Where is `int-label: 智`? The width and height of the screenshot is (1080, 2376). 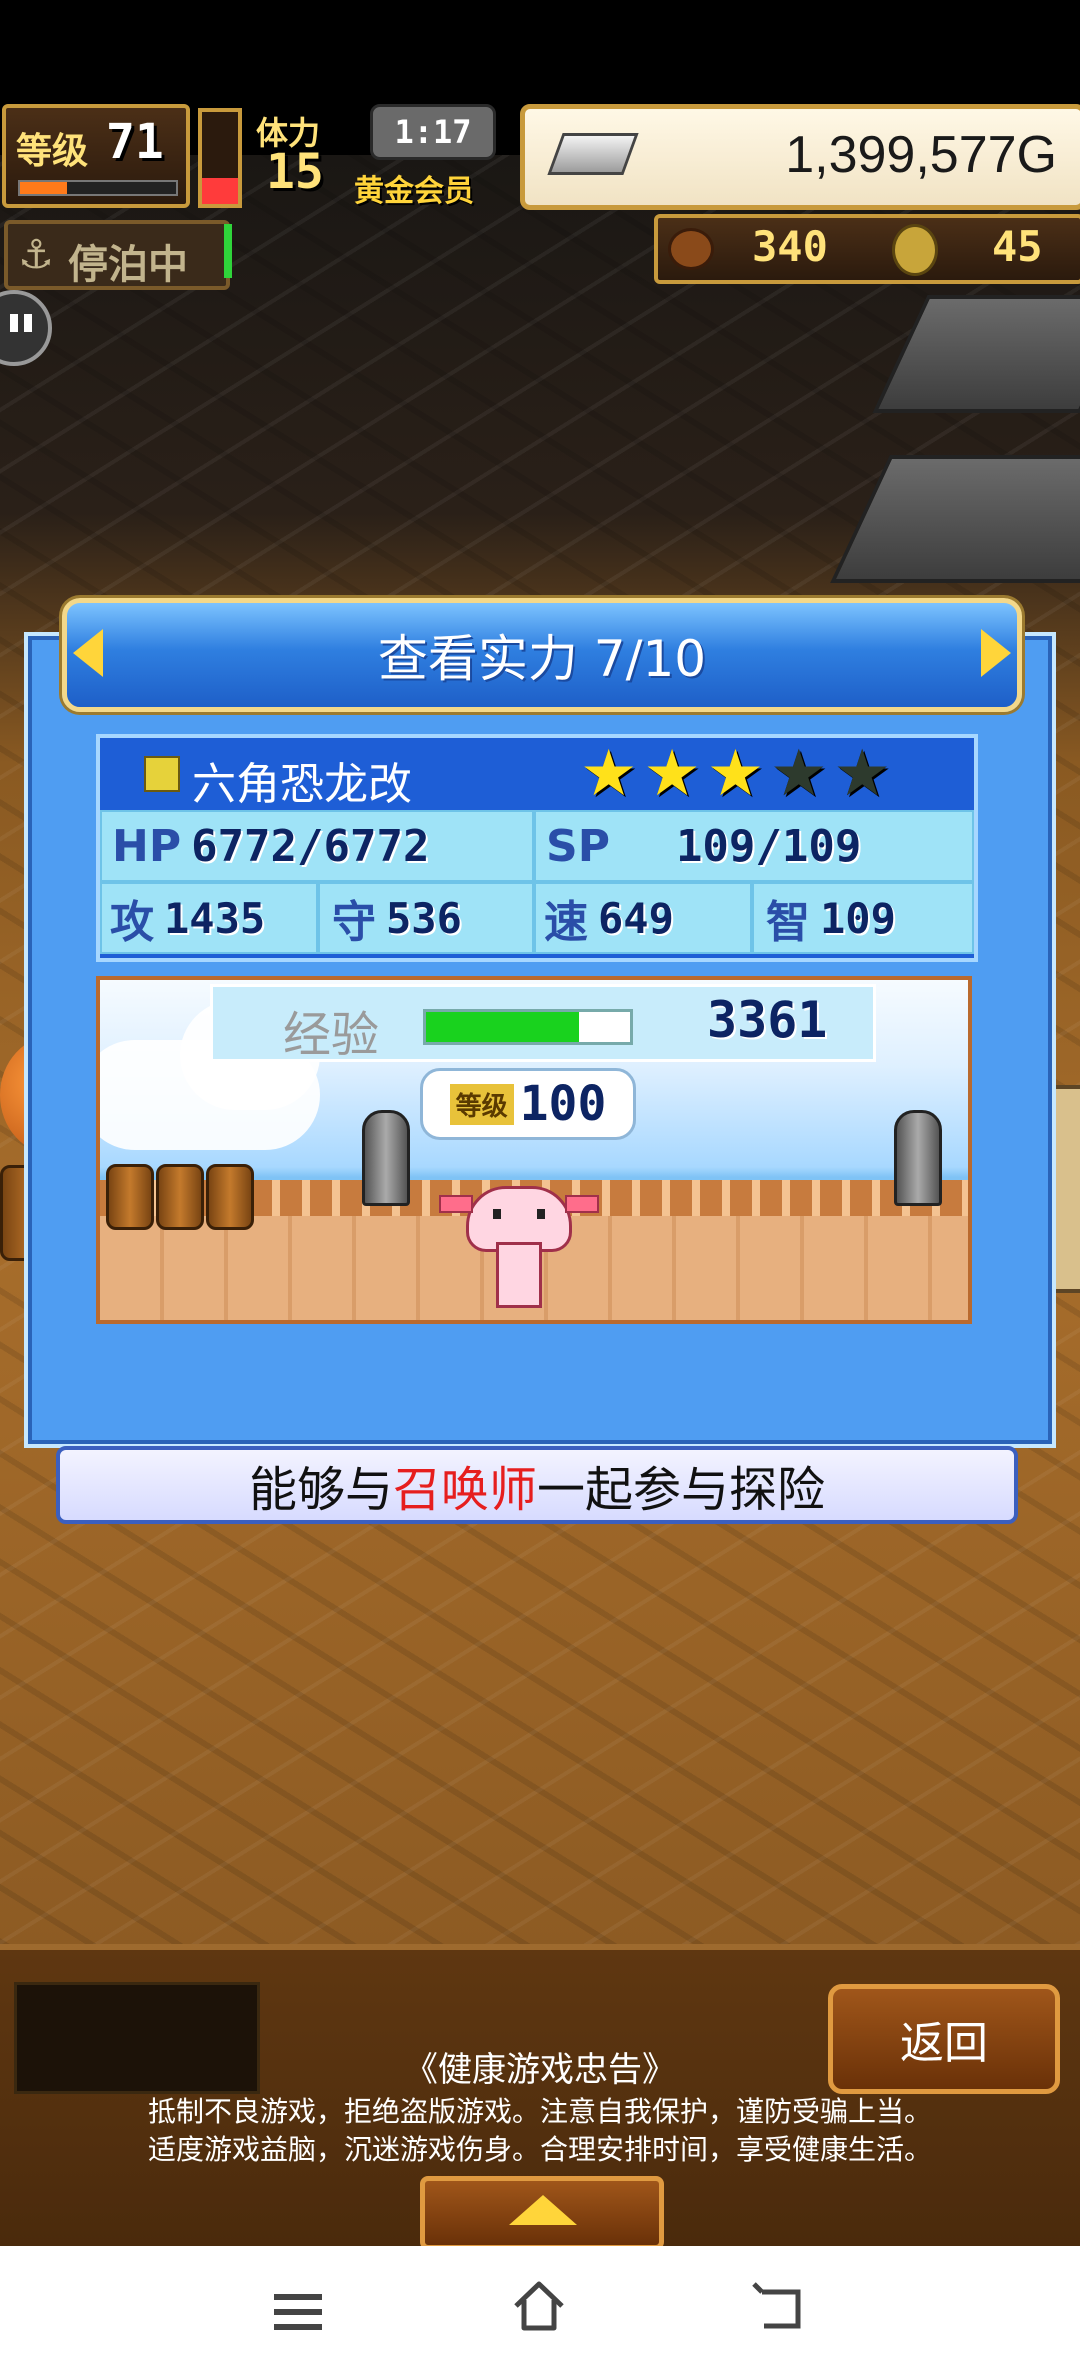 int-label: 智 is located at coordinates (788, 922).